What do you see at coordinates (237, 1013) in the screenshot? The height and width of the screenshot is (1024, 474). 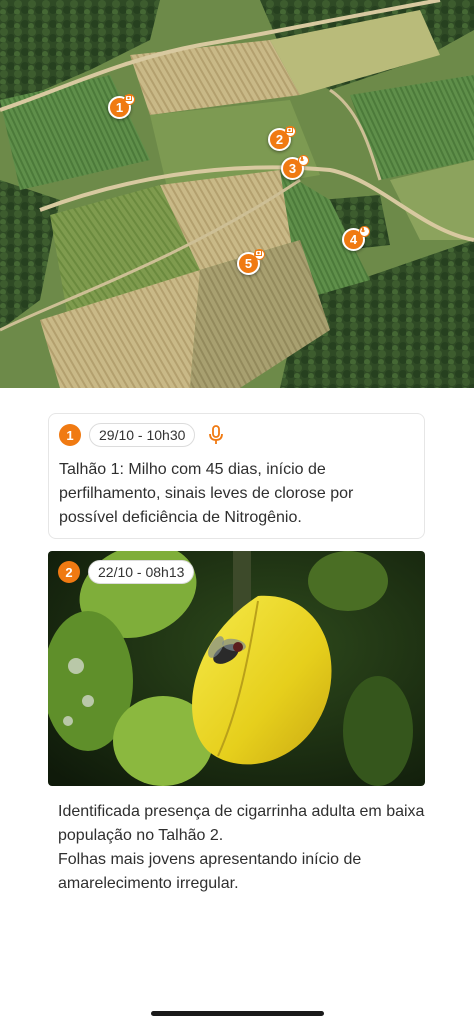 I see `home-indicator` at bounding box center [237, 1013].